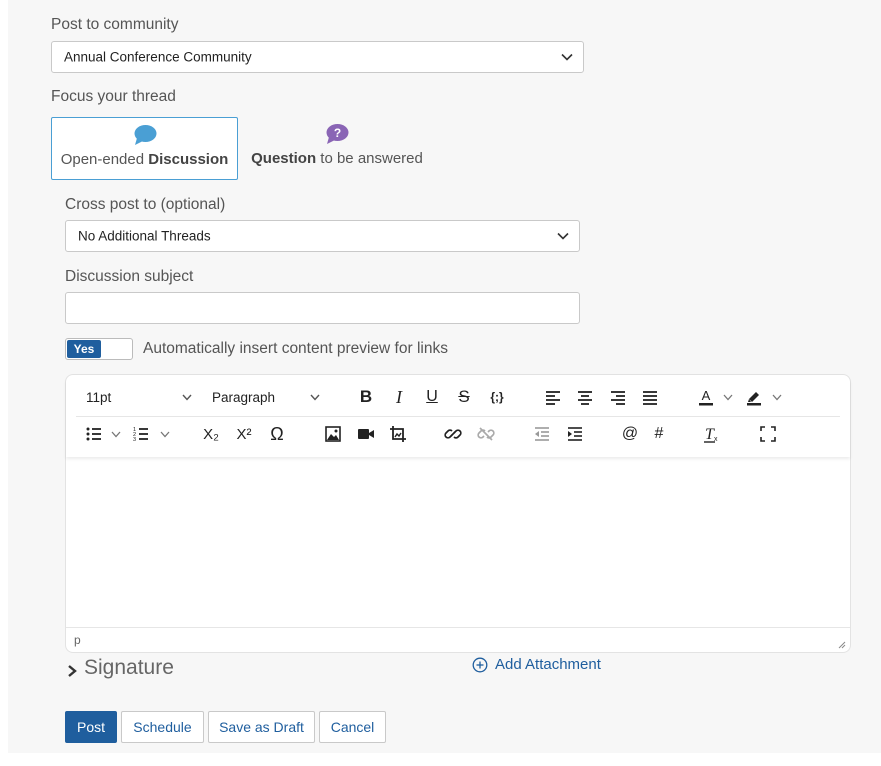  What do you see at coordinates (480, 665) in the screenshot?
I see `plus-circle-icon` at bounding box center [480, 665].